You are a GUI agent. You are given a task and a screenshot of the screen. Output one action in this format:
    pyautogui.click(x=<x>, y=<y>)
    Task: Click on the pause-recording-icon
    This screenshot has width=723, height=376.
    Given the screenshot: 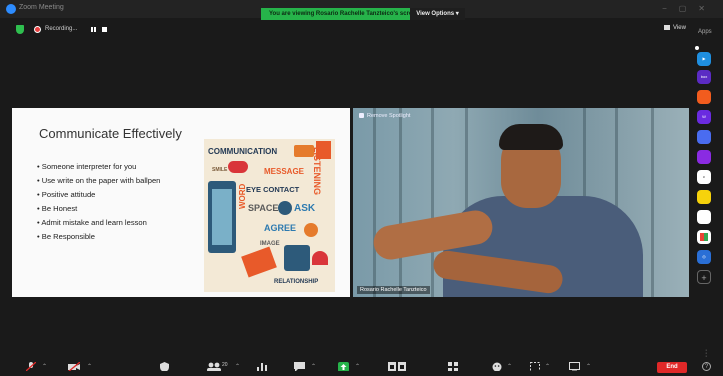 What is the action you would take?
    pyautogui.click(x=93, y=29)
    